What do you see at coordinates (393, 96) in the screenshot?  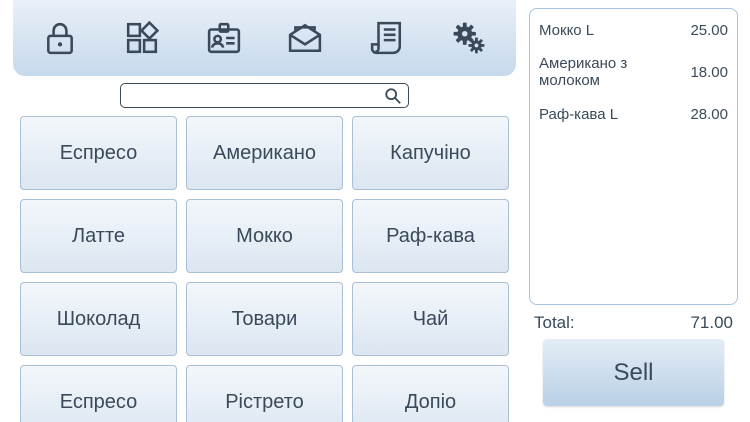 I see `search-icon` at bounding box center [393, 96].